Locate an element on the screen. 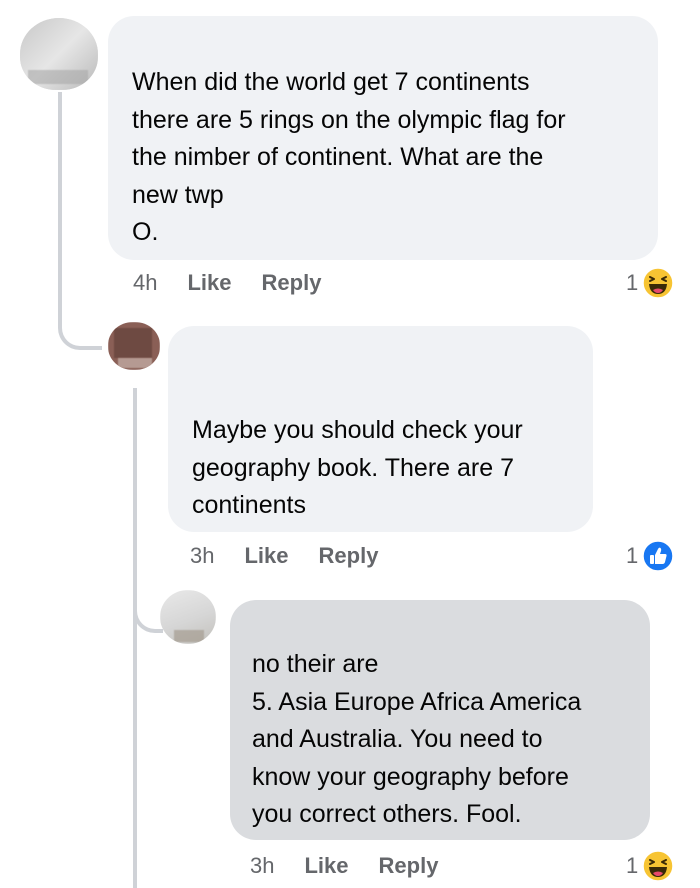  reply-button-3: Reply is located at coordinates (409, 866).